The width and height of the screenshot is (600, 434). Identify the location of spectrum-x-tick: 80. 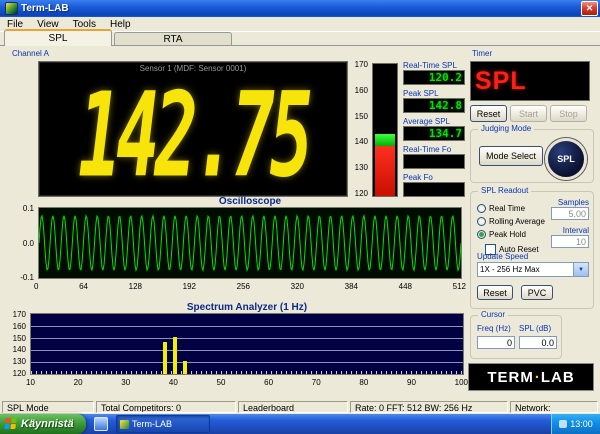
(364, 382).